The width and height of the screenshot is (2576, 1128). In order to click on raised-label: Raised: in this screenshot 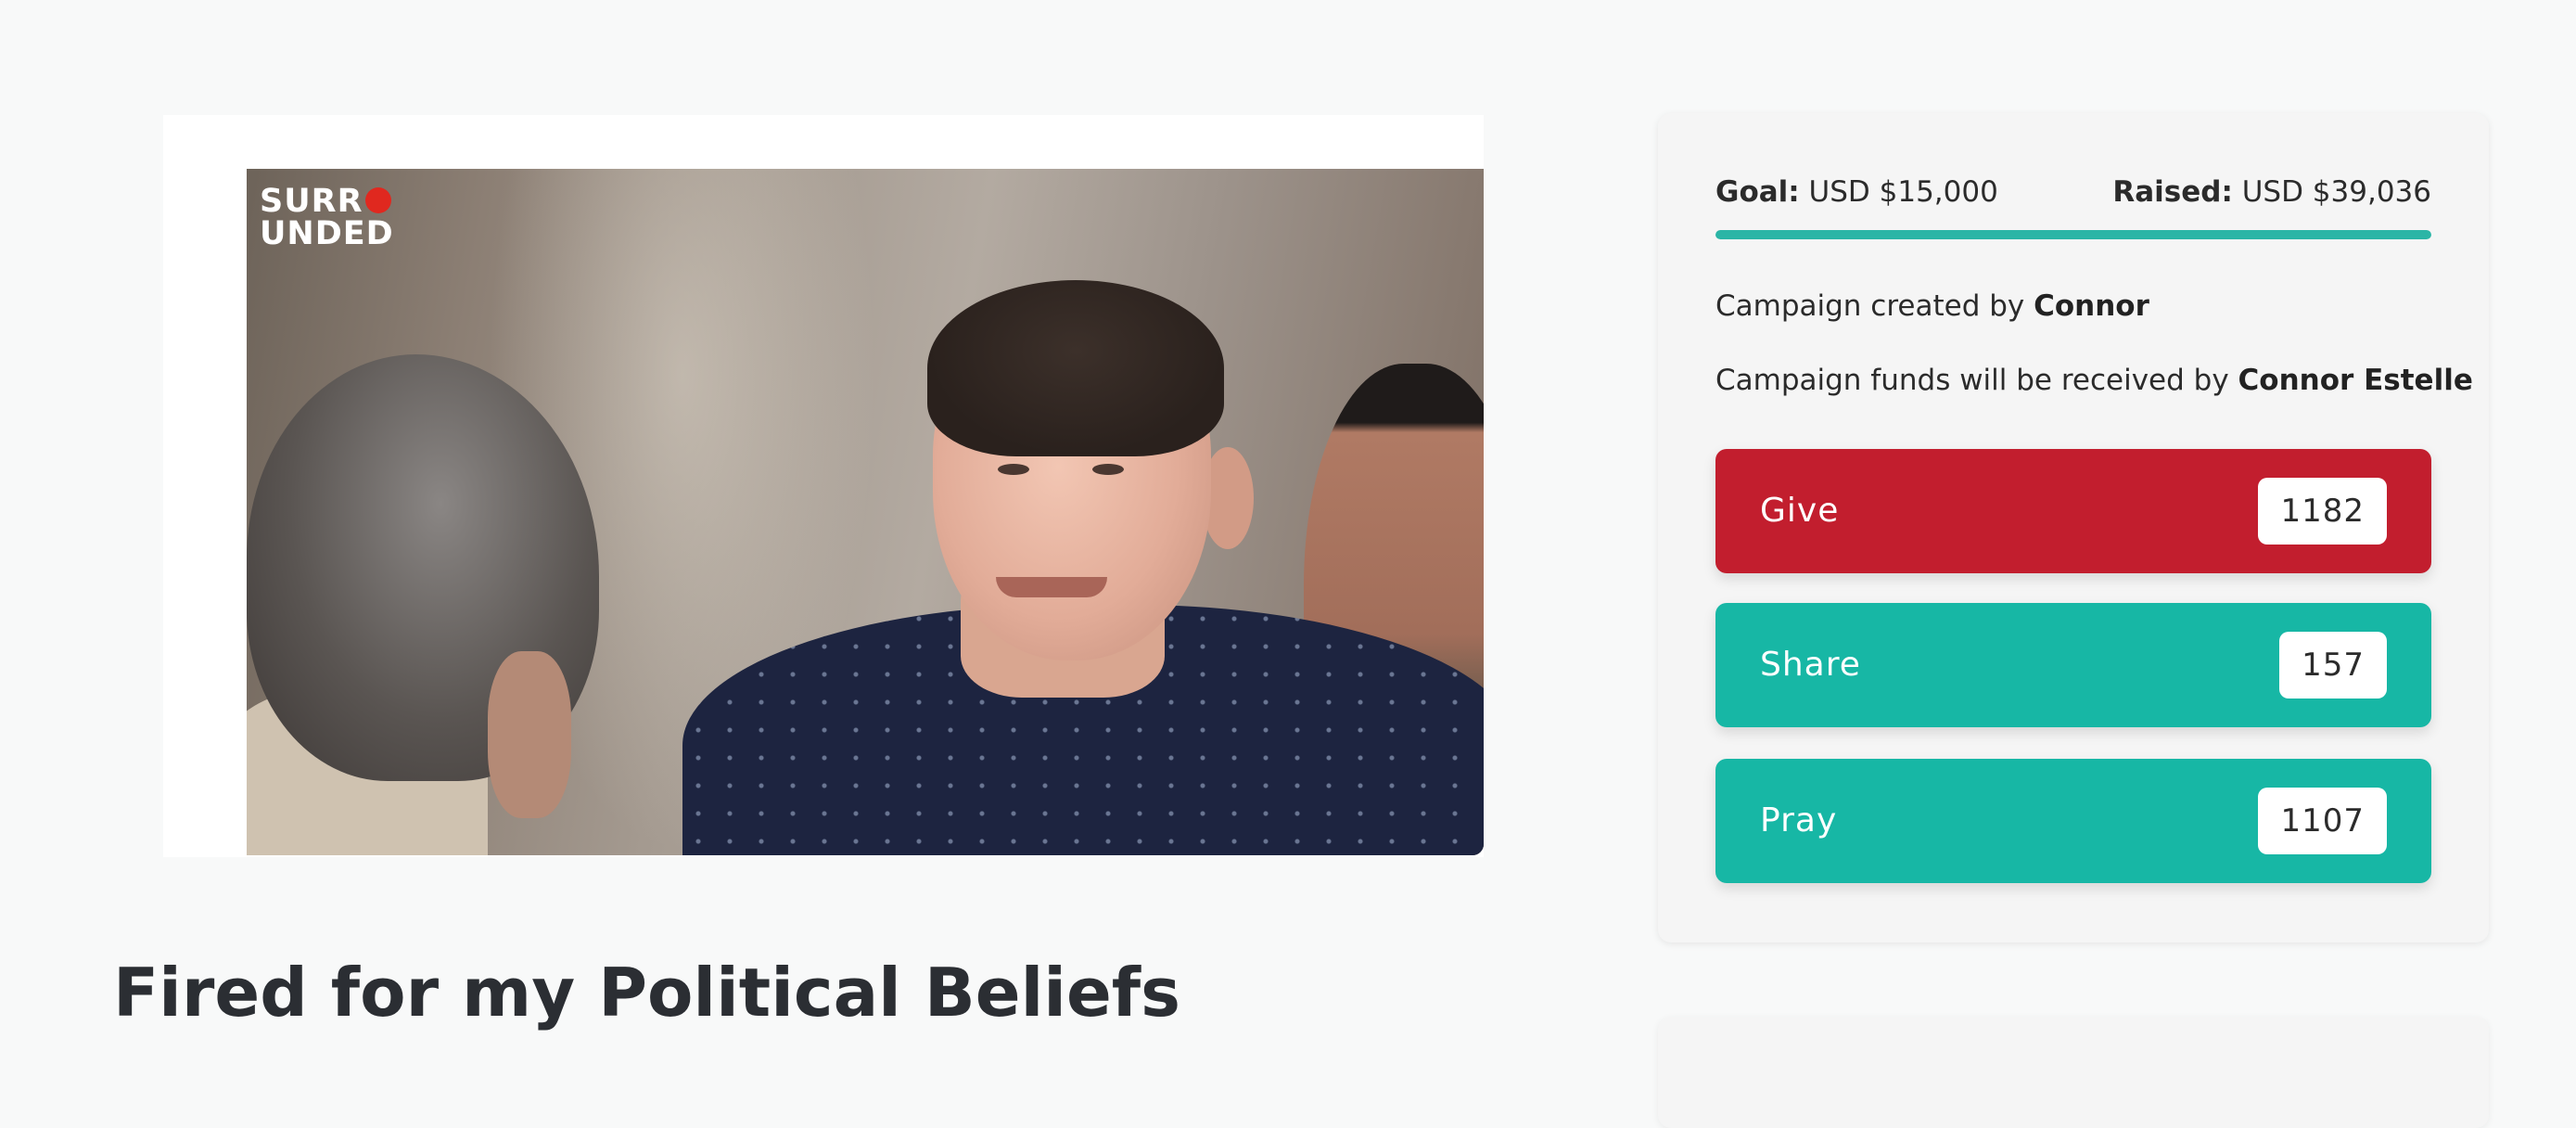, I will do `click(2172, 192)`.